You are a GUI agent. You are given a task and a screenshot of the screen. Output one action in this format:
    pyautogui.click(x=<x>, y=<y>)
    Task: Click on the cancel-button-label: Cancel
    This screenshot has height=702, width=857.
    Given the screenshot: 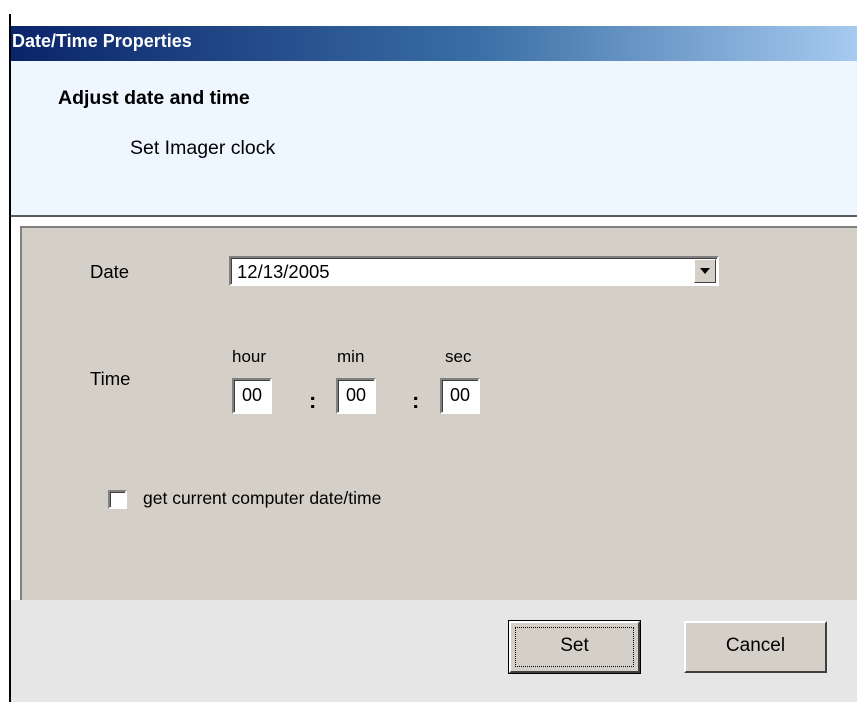 What is the action you would take?
    pyautogui.click(x=755, y=645)
    